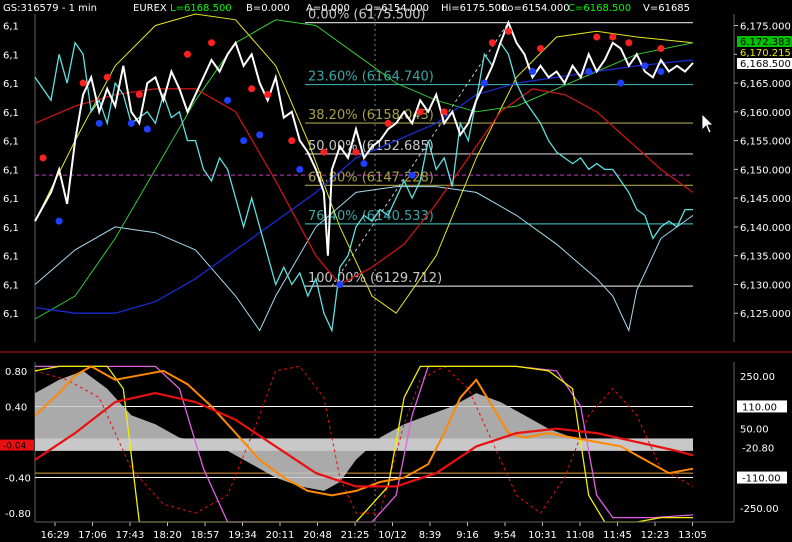 The height and width of the screenshot is (542, 792). What do you see at coordinates (692, 535) in the screenshot?
I see `time-tick-label: 13:05` at bounding box center [692, 535].